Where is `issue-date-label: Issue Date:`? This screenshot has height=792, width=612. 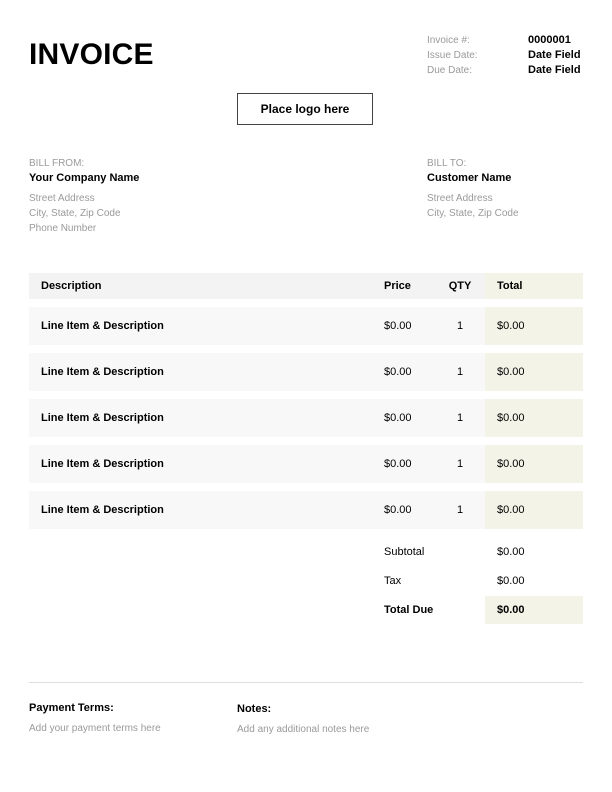
issue-date-label: Issue Date: is located at coordinates (452, 55).